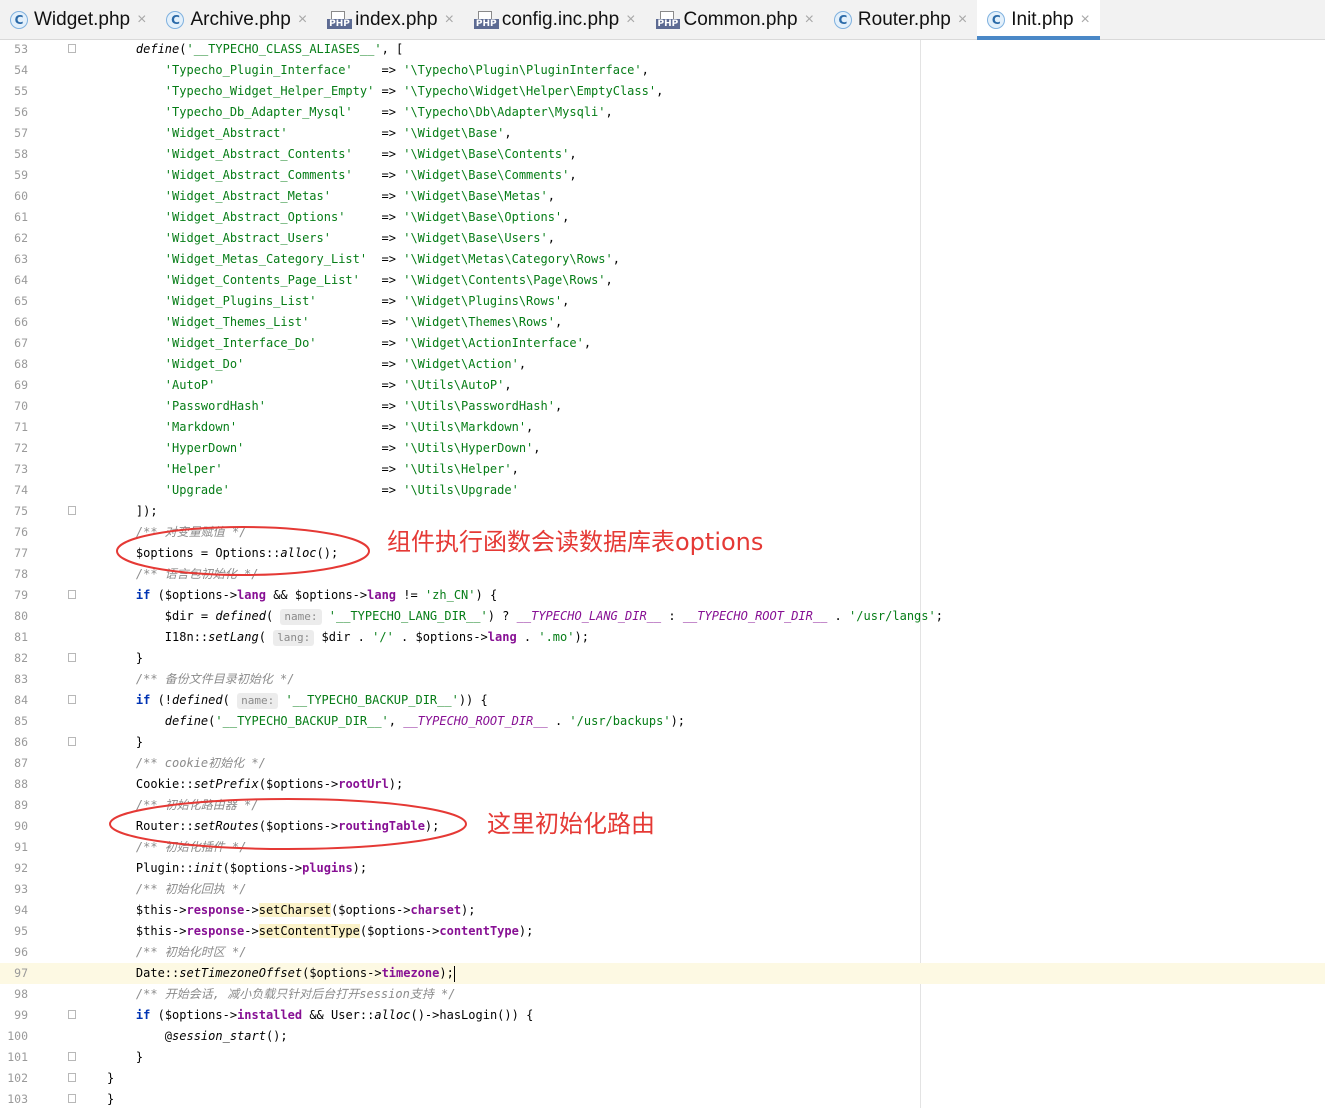 This screenshot has width=1325, height=1108. What do you see at coordinates (309, 385) in the screenshot?
I see `code-text: 'AutoP' => '\Utils\AutoP',` at bounding box center [309, 385].